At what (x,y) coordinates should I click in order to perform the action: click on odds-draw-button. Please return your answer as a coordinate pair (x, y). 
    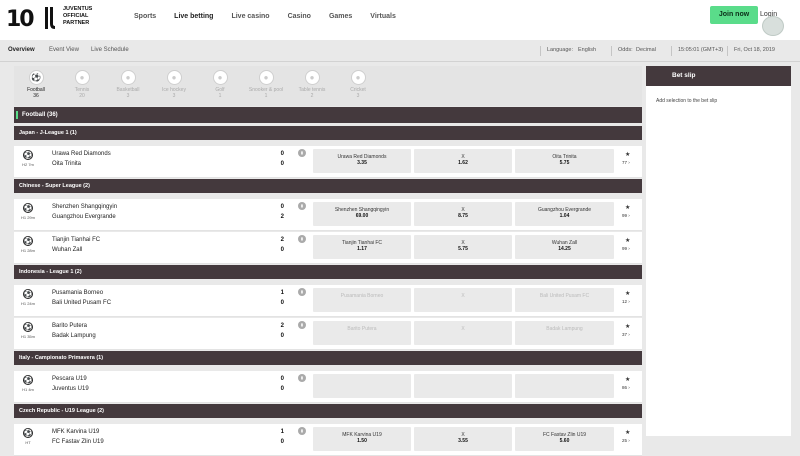
    Looking at the image, I should click on (463, 386).